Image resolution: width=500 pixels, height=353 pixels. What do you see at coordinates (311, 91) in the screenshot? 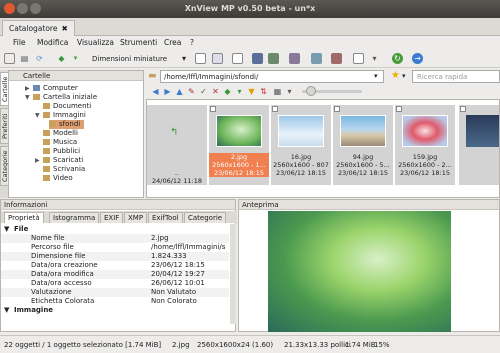
I see `zoom-slider-handle` at bounding box center [311, 91].